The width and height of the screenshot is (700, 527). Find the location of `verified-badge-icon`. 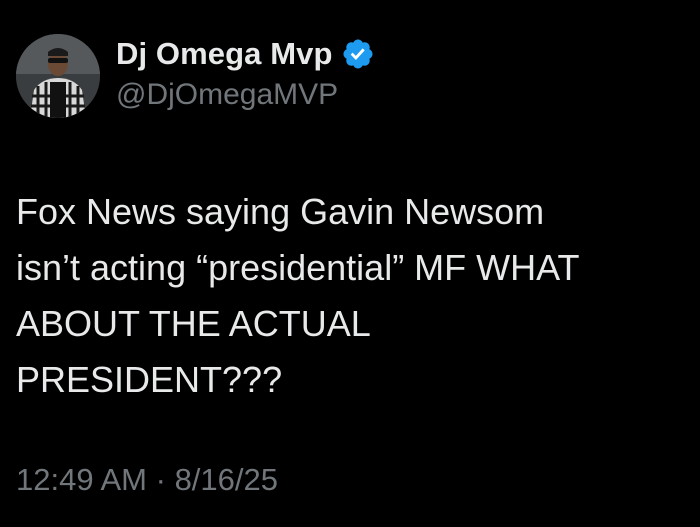

verified-badge-icon is located at coordinates (358, 54).